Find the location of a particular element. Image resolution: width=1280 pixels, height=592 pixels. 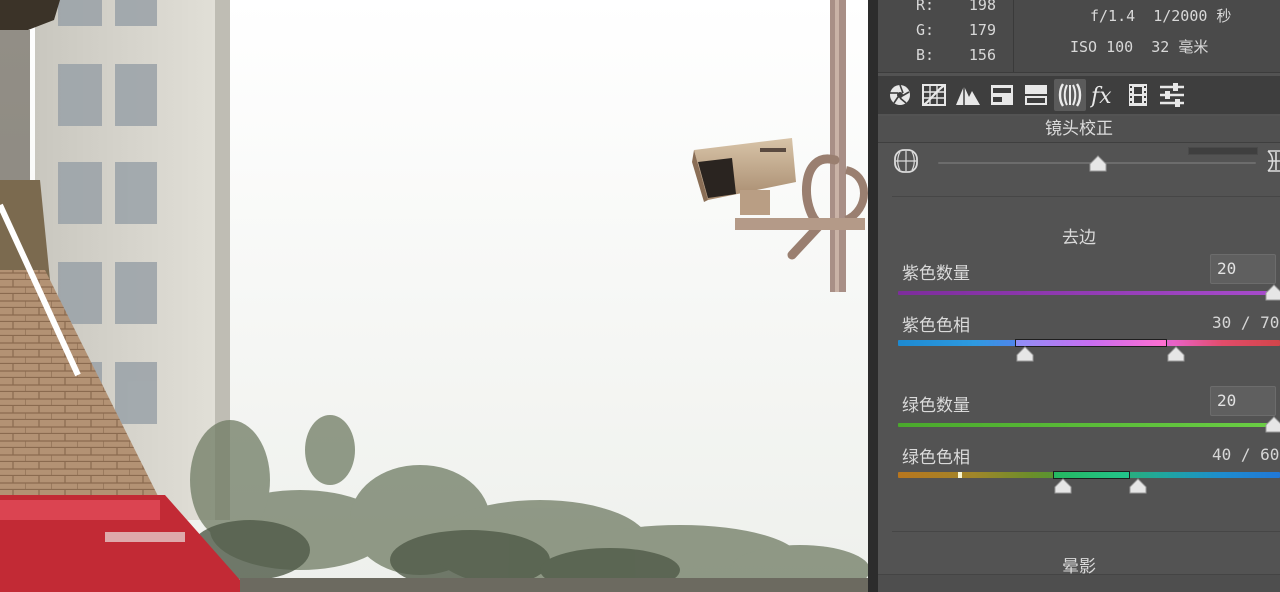

purple-hue-value: 30 / 70 is located at coordinates (1246, 322).